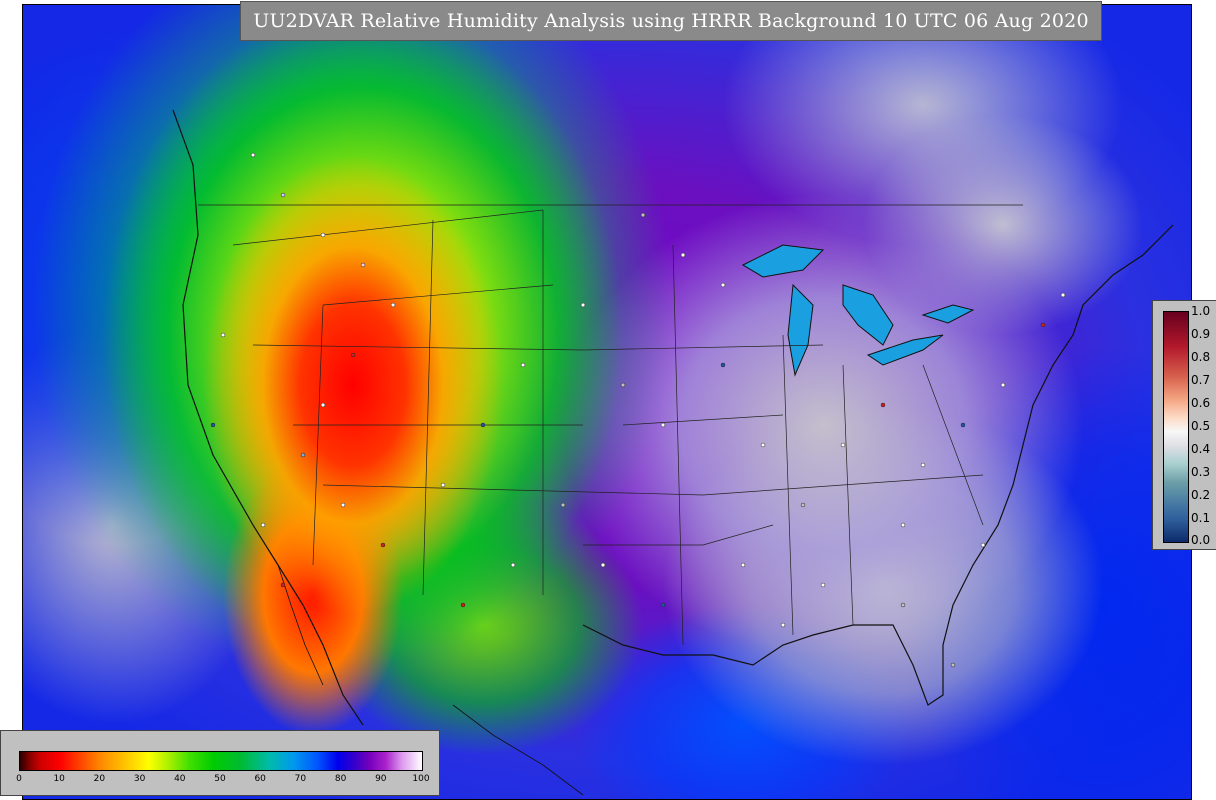 This screenshot has height=800, width=1216. Describe the element at coordinates (340, 779) in the screenshot. I see `rh-tick-label: 80` at that location.